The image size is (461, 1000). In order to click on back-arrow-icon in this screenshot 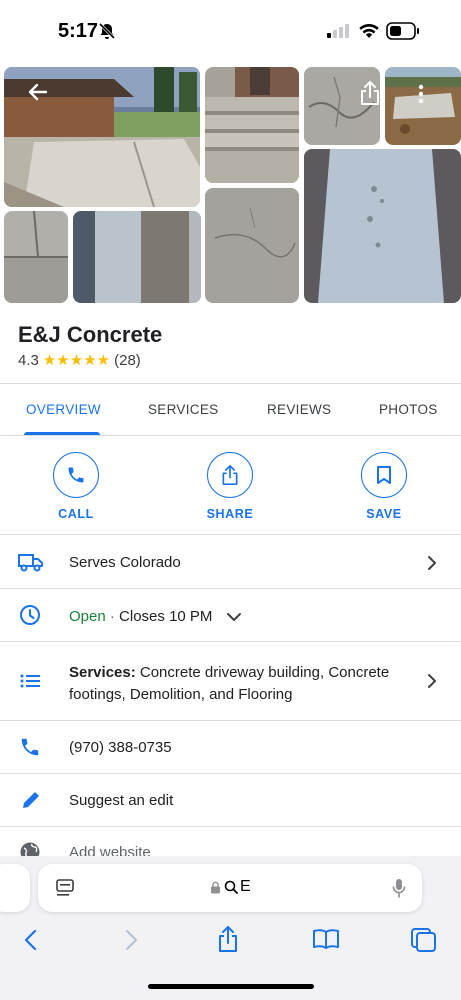, I will do `click(38, 92)`.